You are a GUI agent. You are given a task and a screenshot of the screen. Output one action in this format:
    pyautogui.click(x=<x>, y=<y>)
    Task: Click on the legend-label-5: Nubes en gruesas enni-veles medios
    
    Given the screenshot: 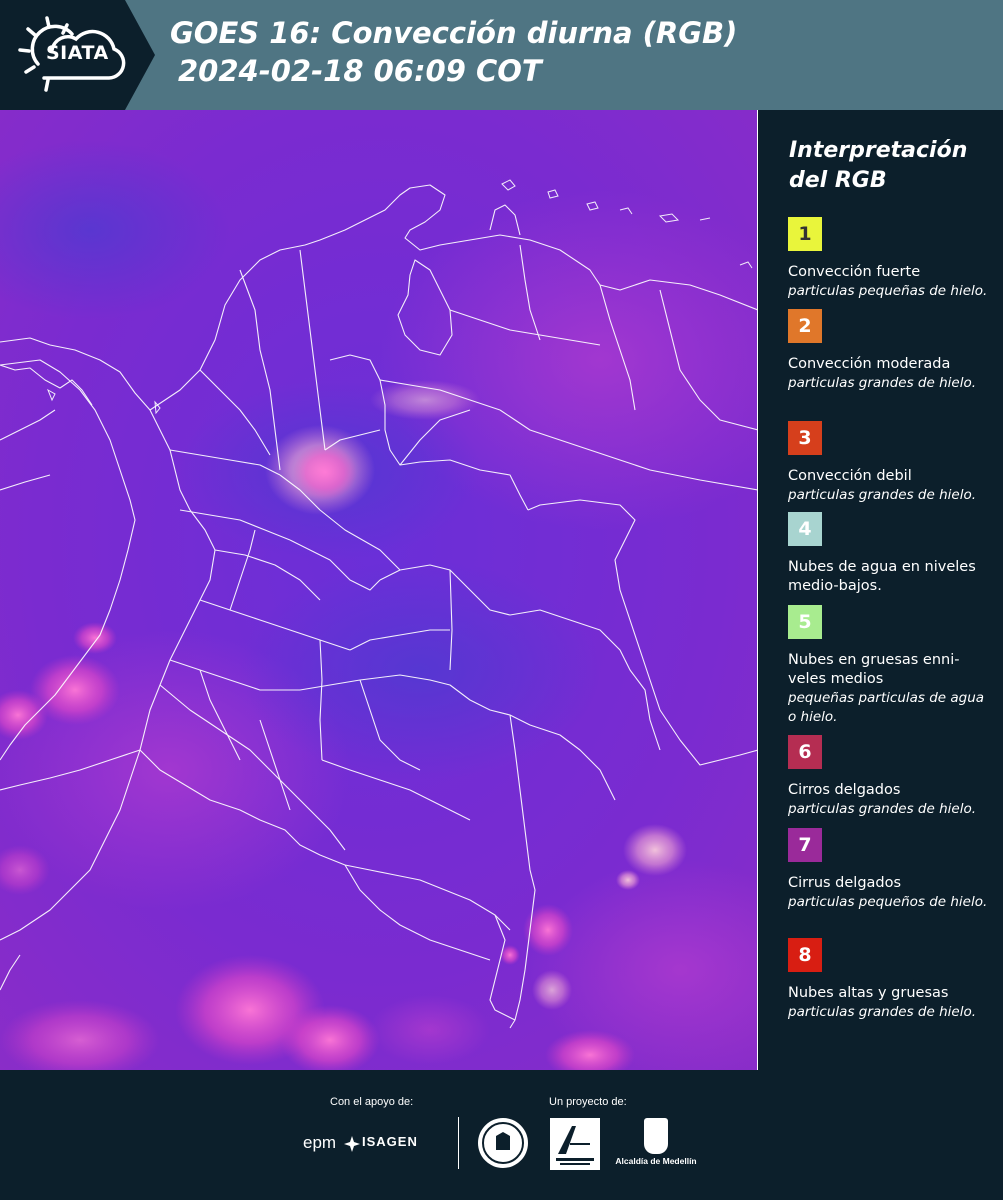 What is the action you would take?
    pyautogui.click(x=874, y=669)
    